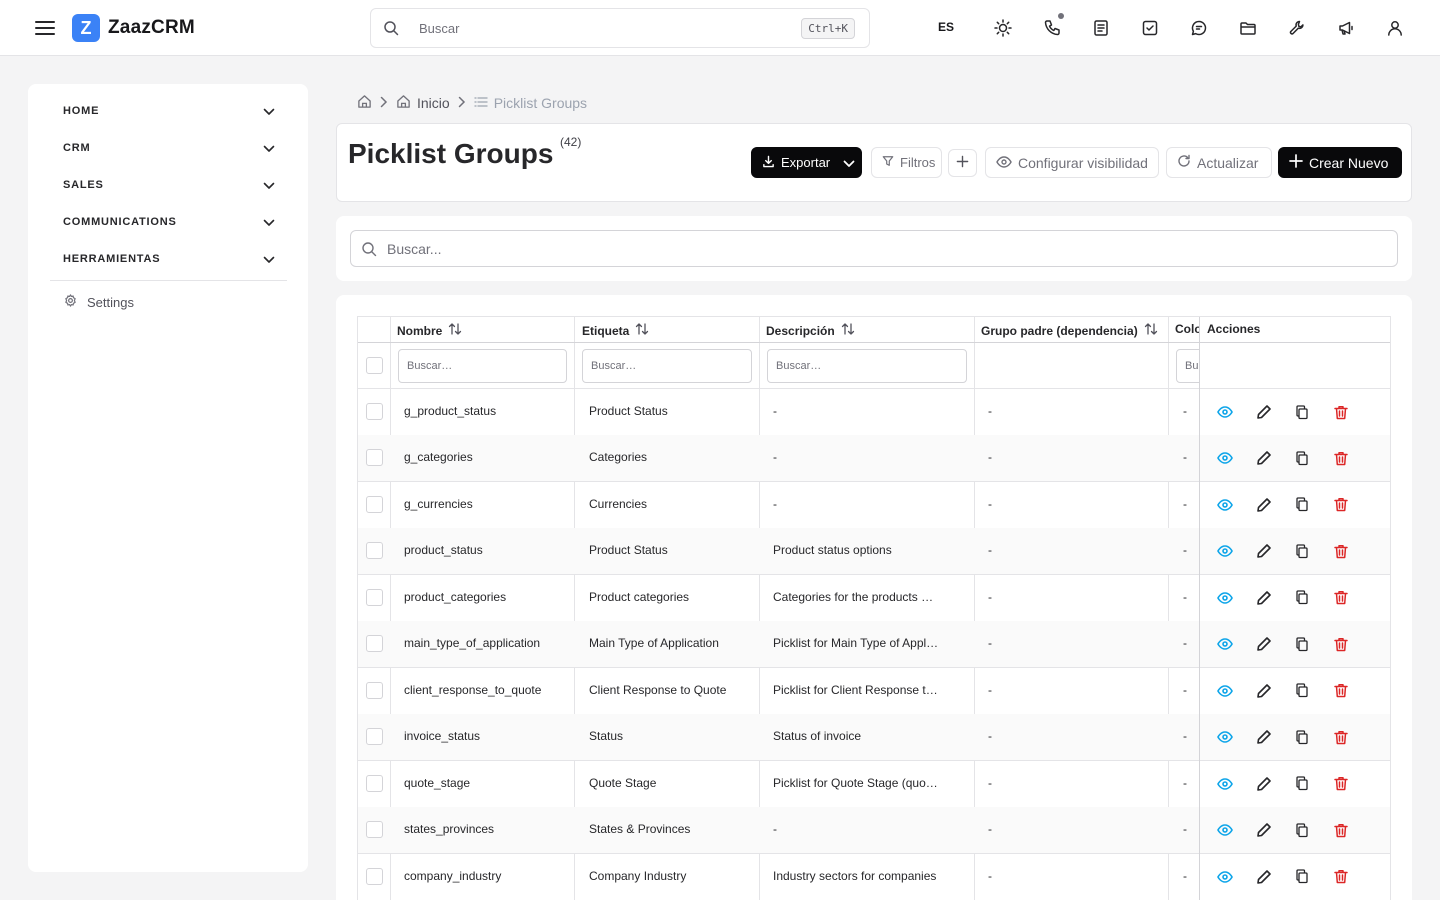 The height and width of the screenshot is (900, 1440). I want to click on export-options-button, so click(849, 162).